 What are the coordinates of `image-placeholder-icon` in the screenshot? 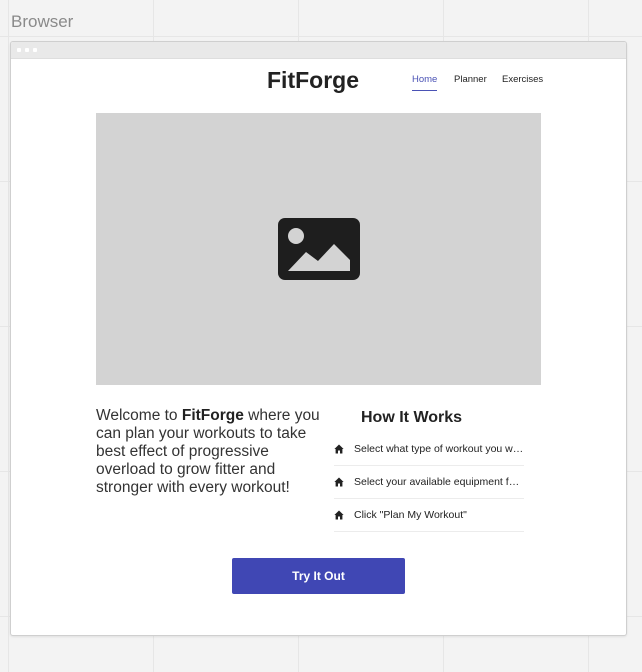 It's located at (318, 249).